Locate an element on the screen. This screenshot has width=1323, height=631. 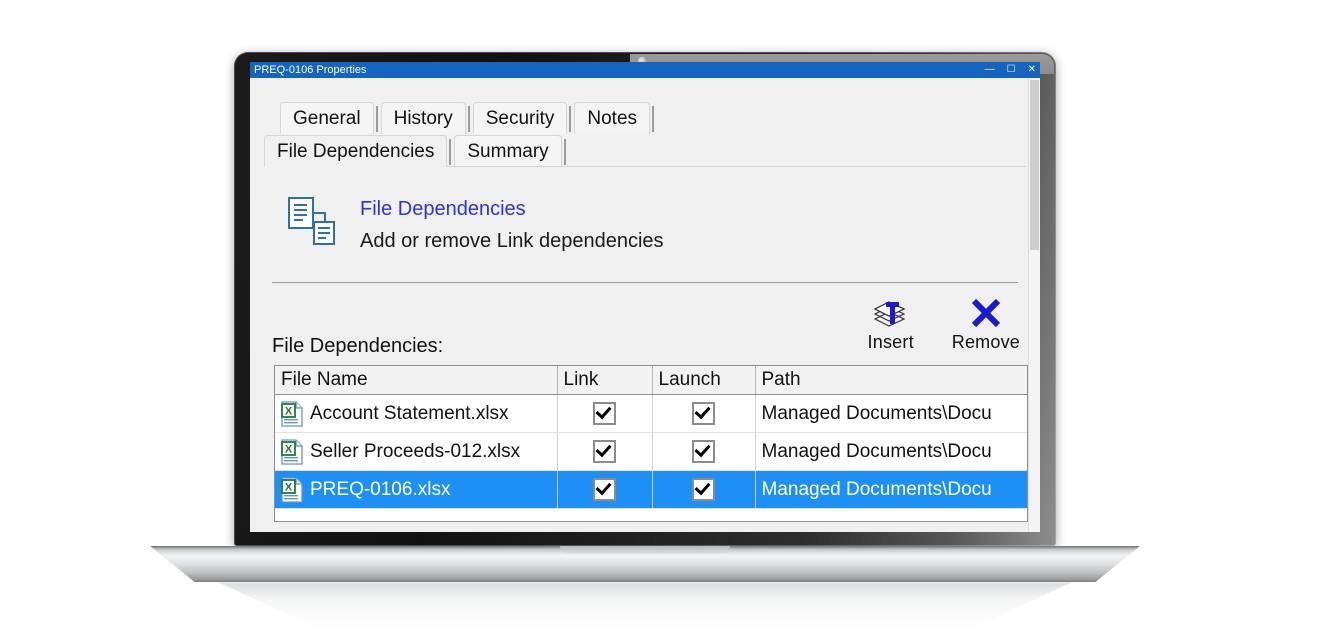
tab-security: Security is located at coordinates (520, 118).